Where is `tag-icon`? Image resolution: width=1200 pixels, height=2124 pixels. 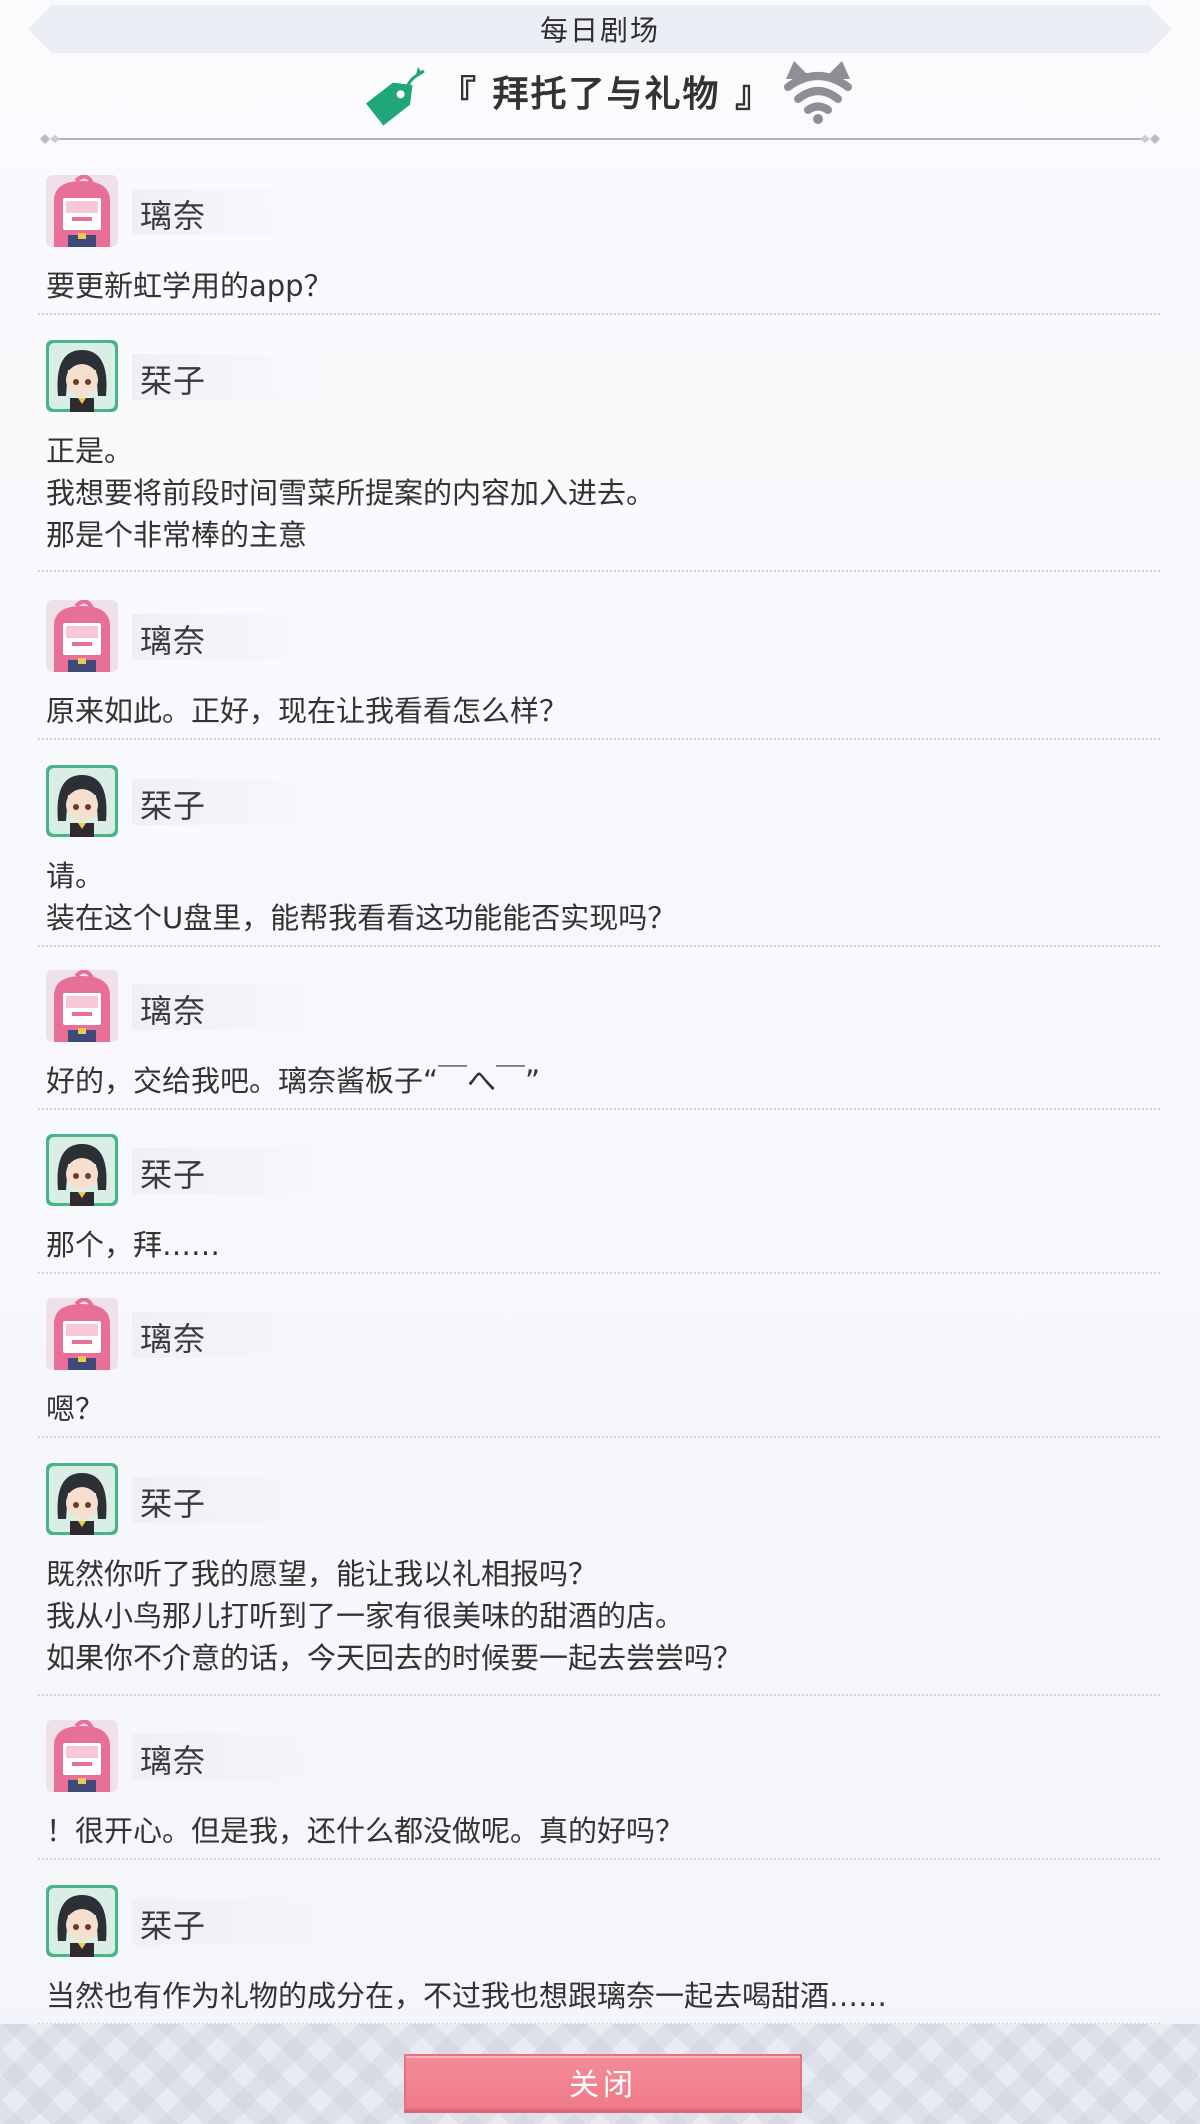 tag-icon is located at coordinates (395, 96).